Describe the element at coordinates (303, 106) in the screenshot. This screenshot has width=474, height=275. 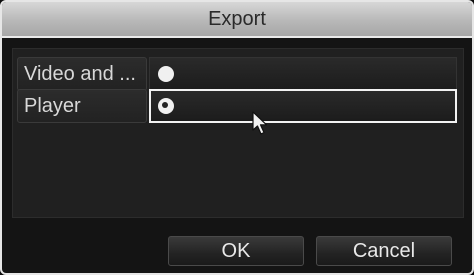
I see `option-value-player` at that location.